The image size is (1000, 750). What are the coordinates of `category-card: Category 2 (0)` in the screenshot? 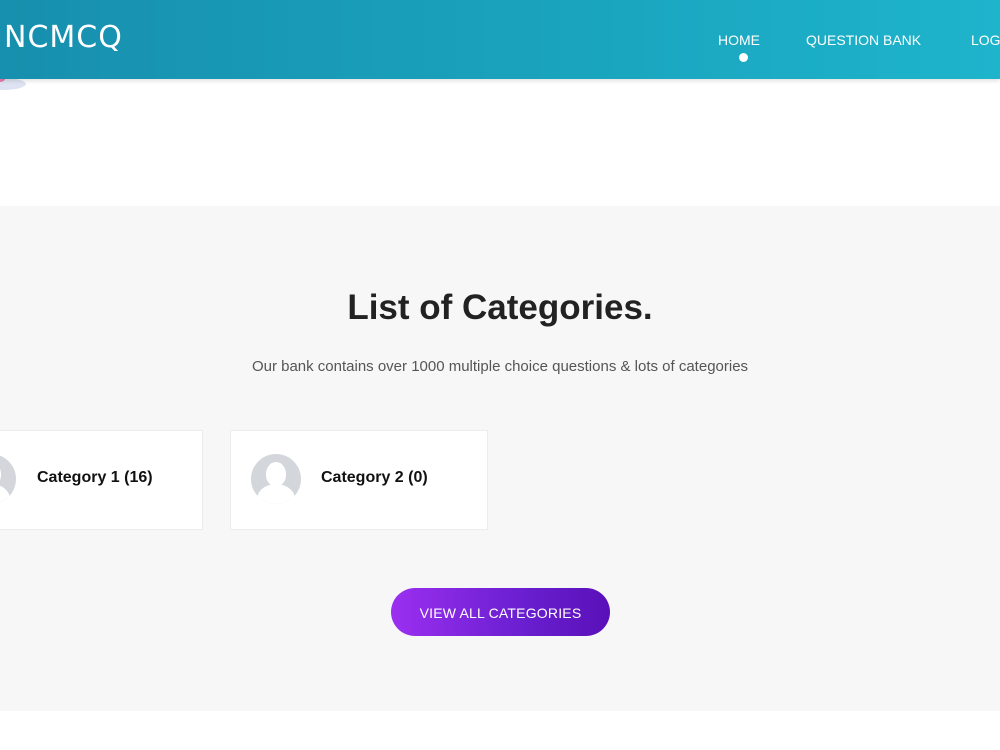 It's located at (359, 480).